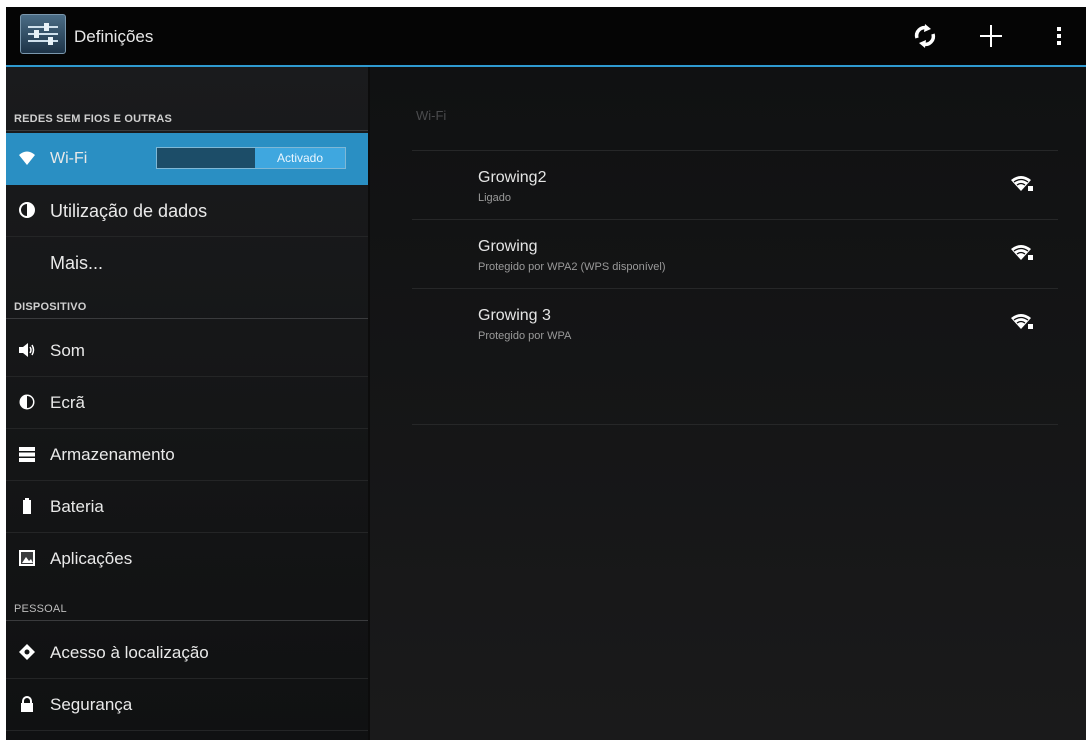 The image size is (1090, 743). I want to click on category-header-wireless: REDES SEM FIOS E OUTRAS, so click(187, 119).